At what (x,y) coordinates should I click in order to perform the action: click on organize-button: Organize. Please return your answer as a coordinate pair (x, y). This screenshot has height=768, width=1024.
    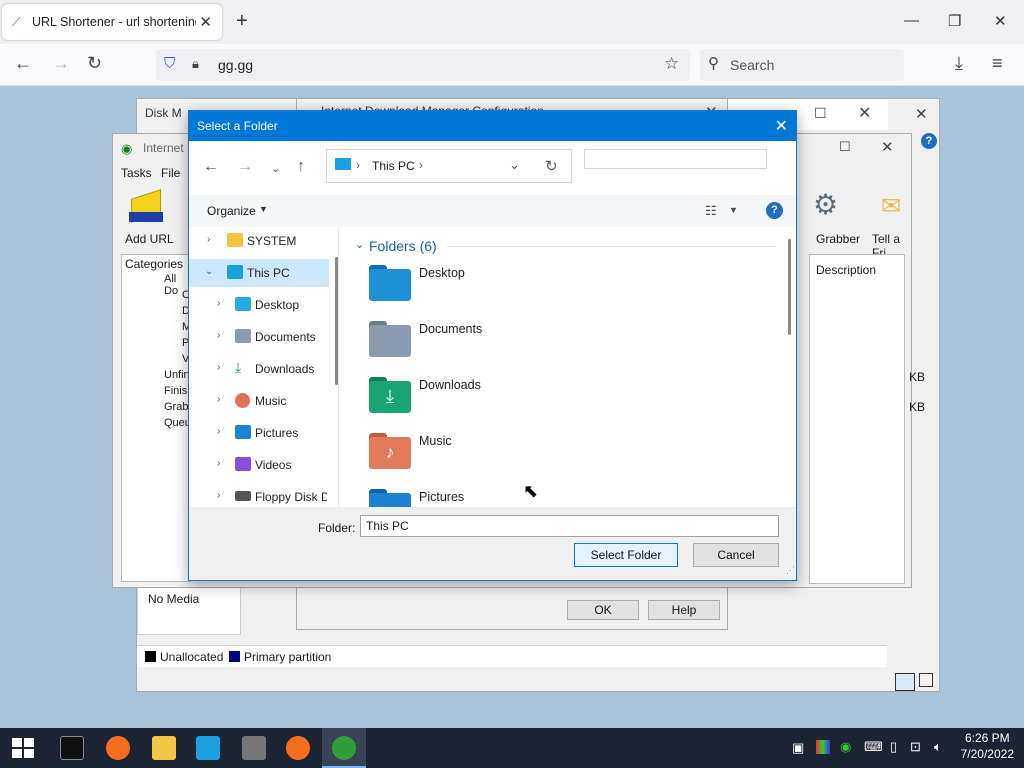
    Looking at the image, I should click on (231, 211).